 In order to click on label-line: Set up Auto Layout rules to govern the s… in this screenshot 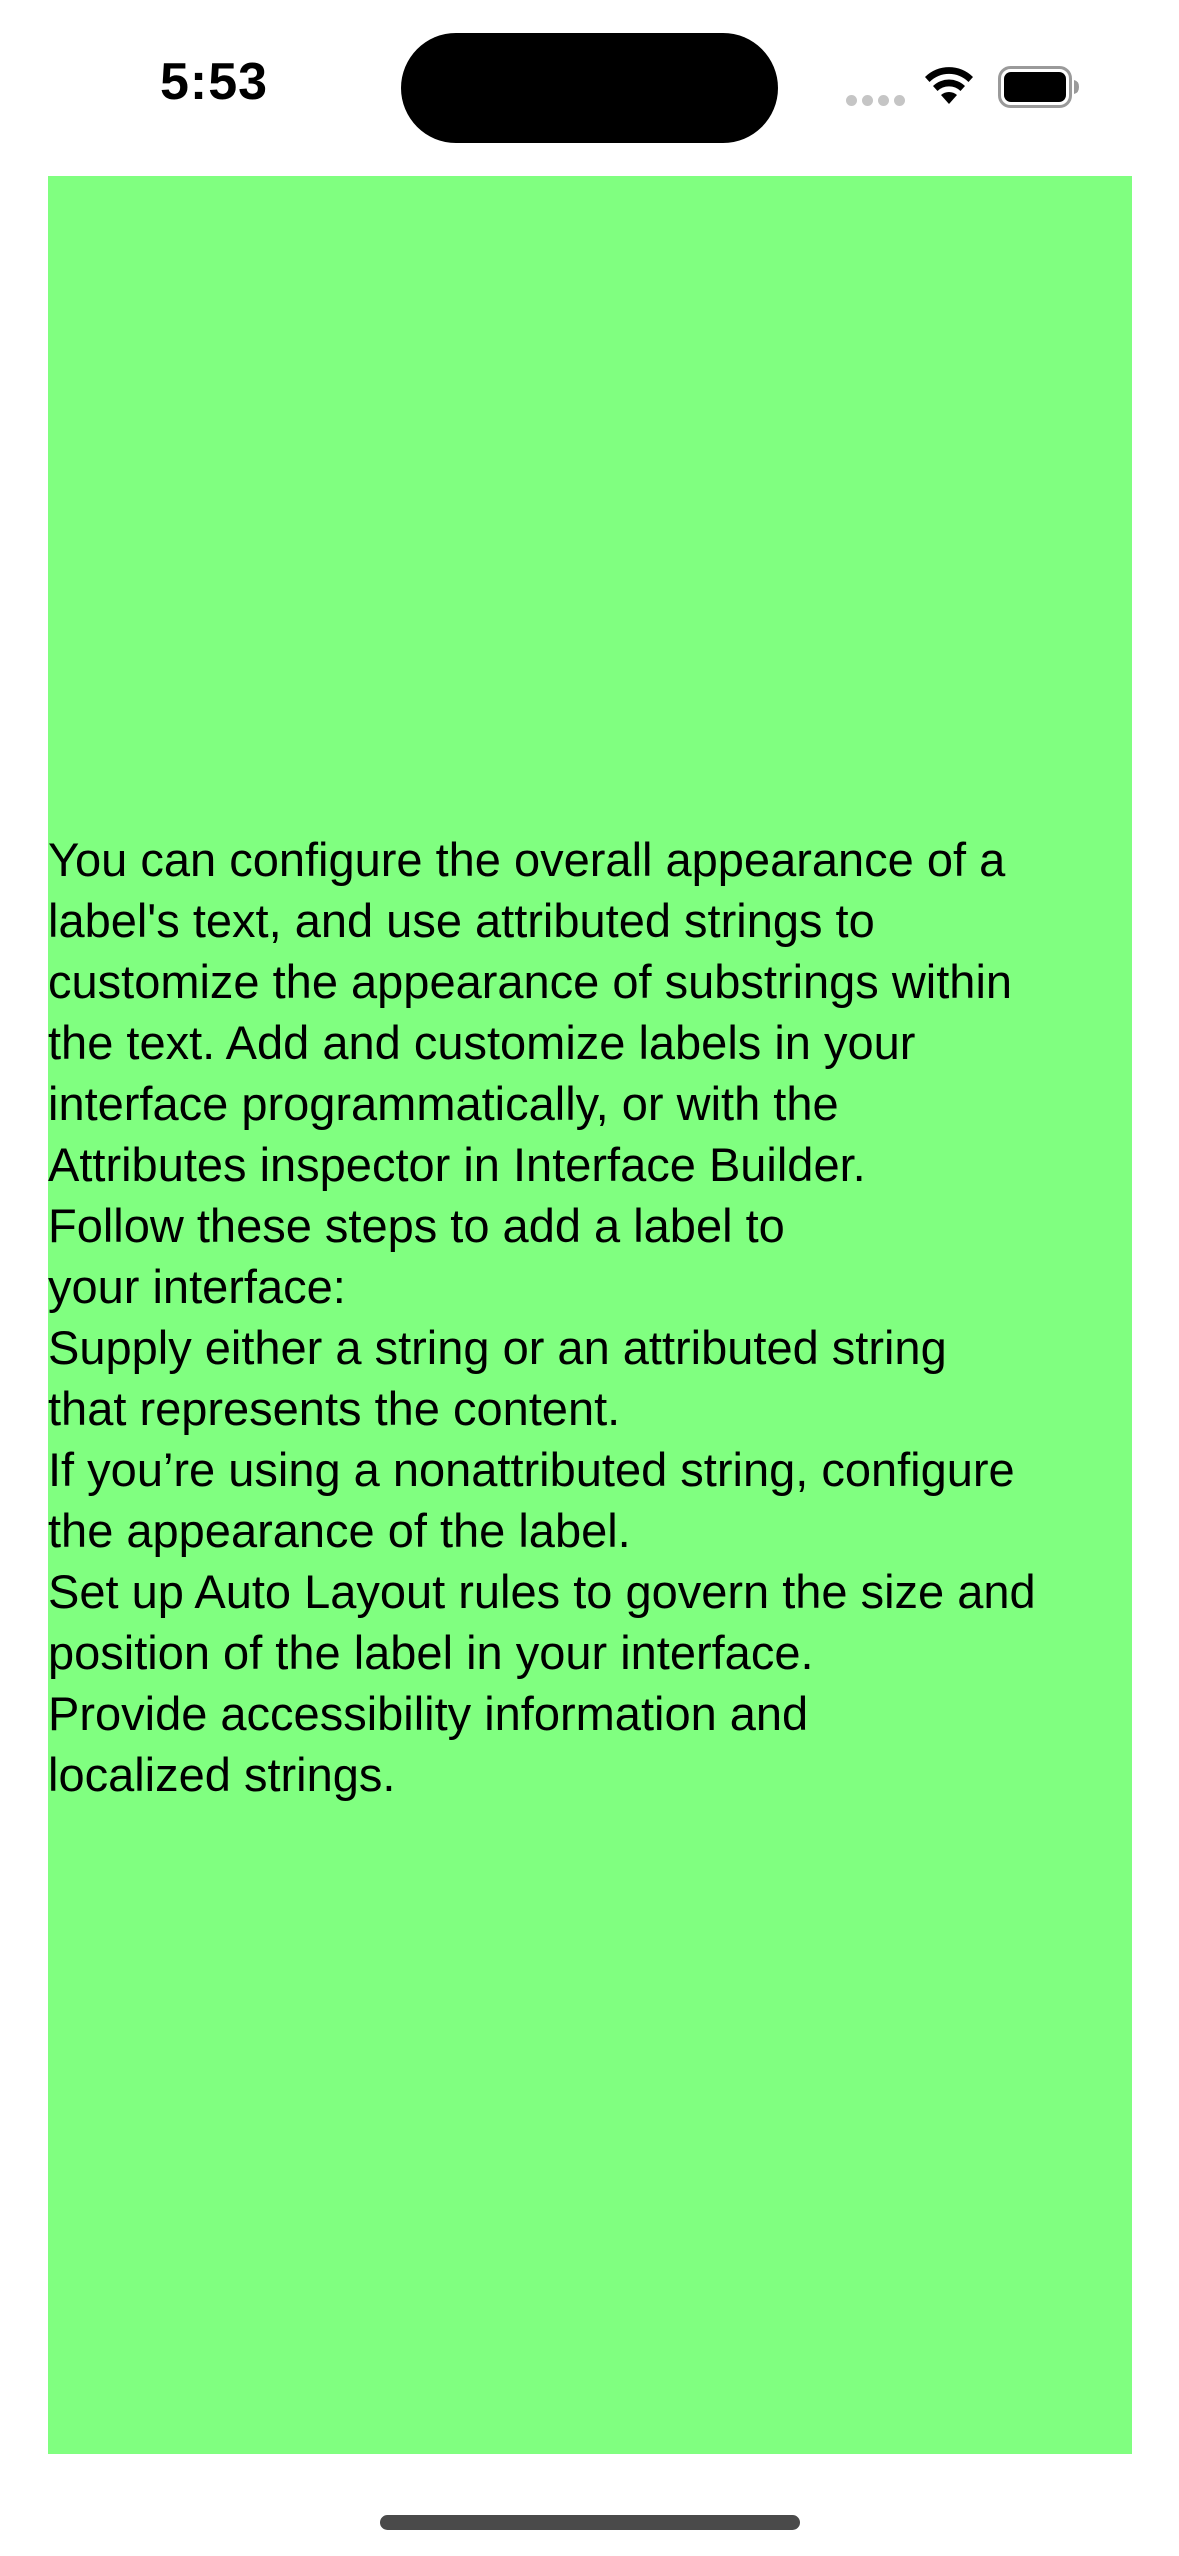, I will do `click(542, 1591)`.